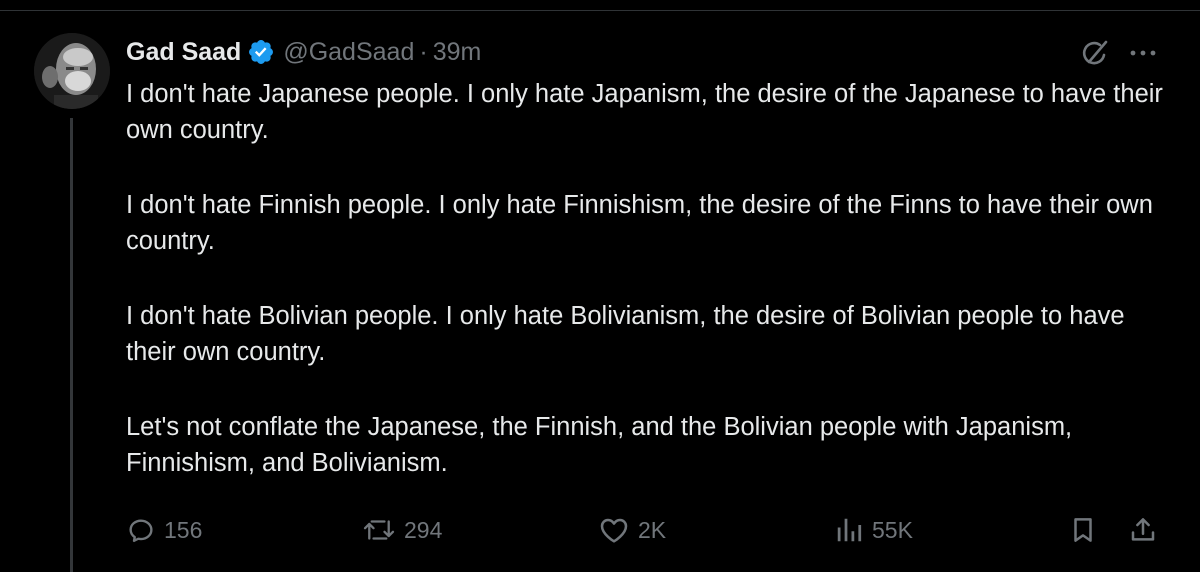 The width and height of the screenshot is (1200, 572). Describe the element at coordinates (600, 5) in the screenshot. I see `top-divider` at that location.